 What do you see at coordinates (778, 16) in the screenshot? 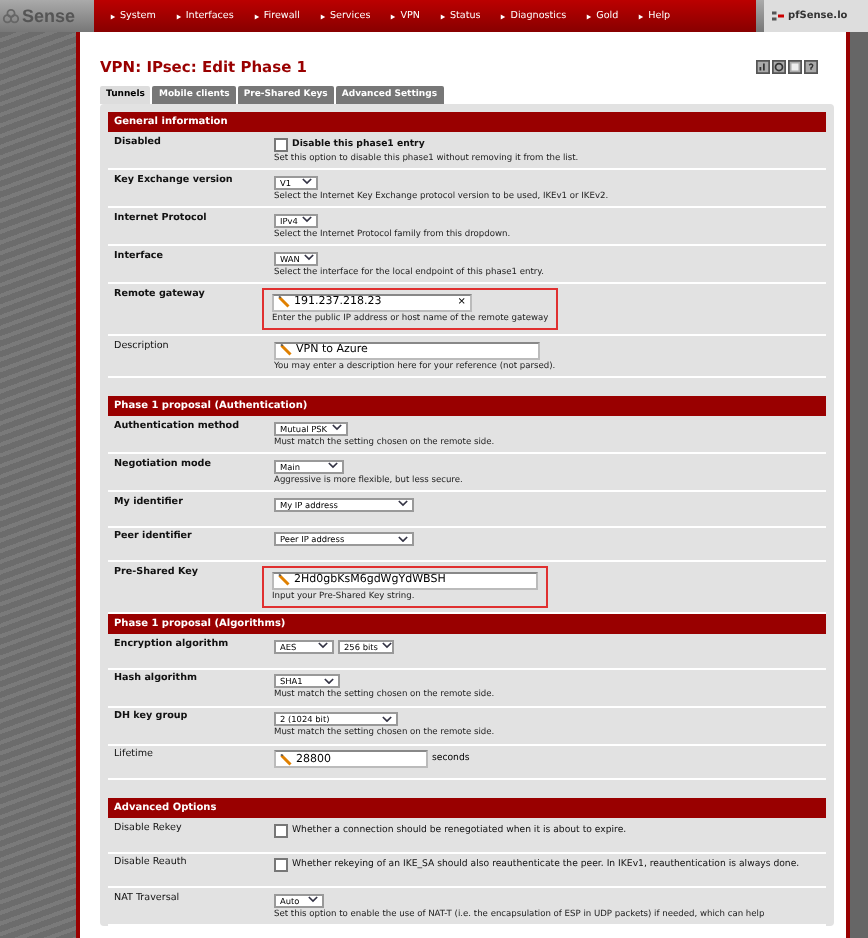
I see `network-icon` at bounding box center [778, 16].